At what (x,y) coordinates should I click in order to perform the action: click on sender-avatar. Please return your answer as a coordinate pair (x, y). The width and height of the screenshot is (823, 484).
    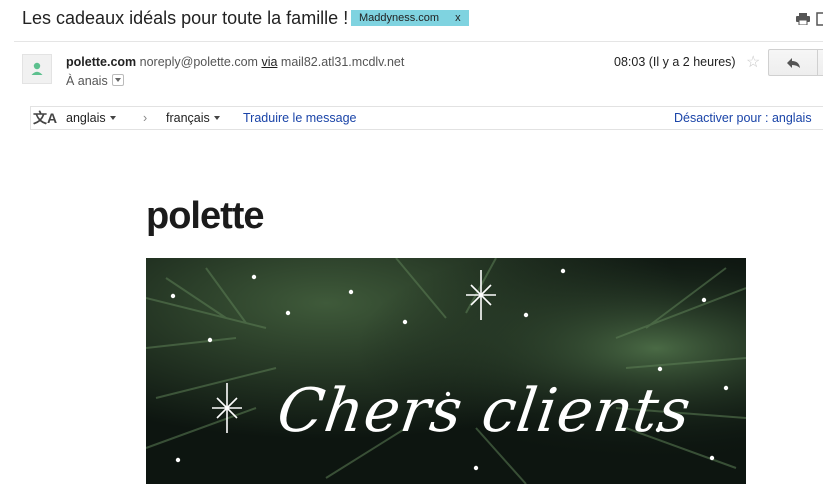
    Looking at the image, I should click on (37, 69).